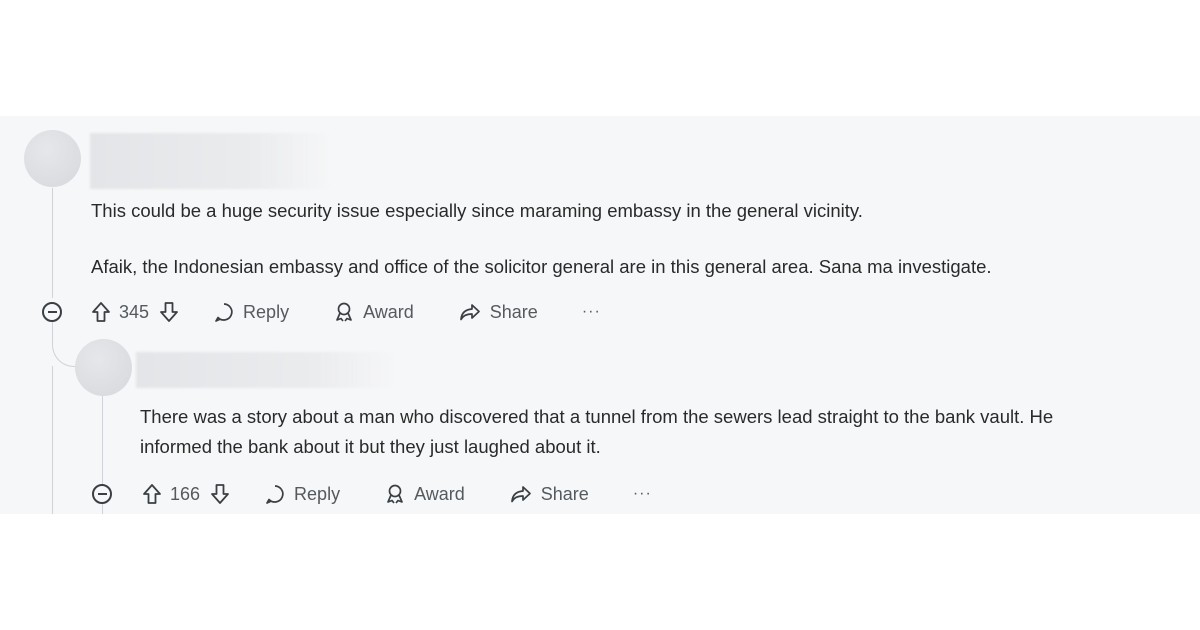  I want to click on vote-score: 166, so click(185, 493).